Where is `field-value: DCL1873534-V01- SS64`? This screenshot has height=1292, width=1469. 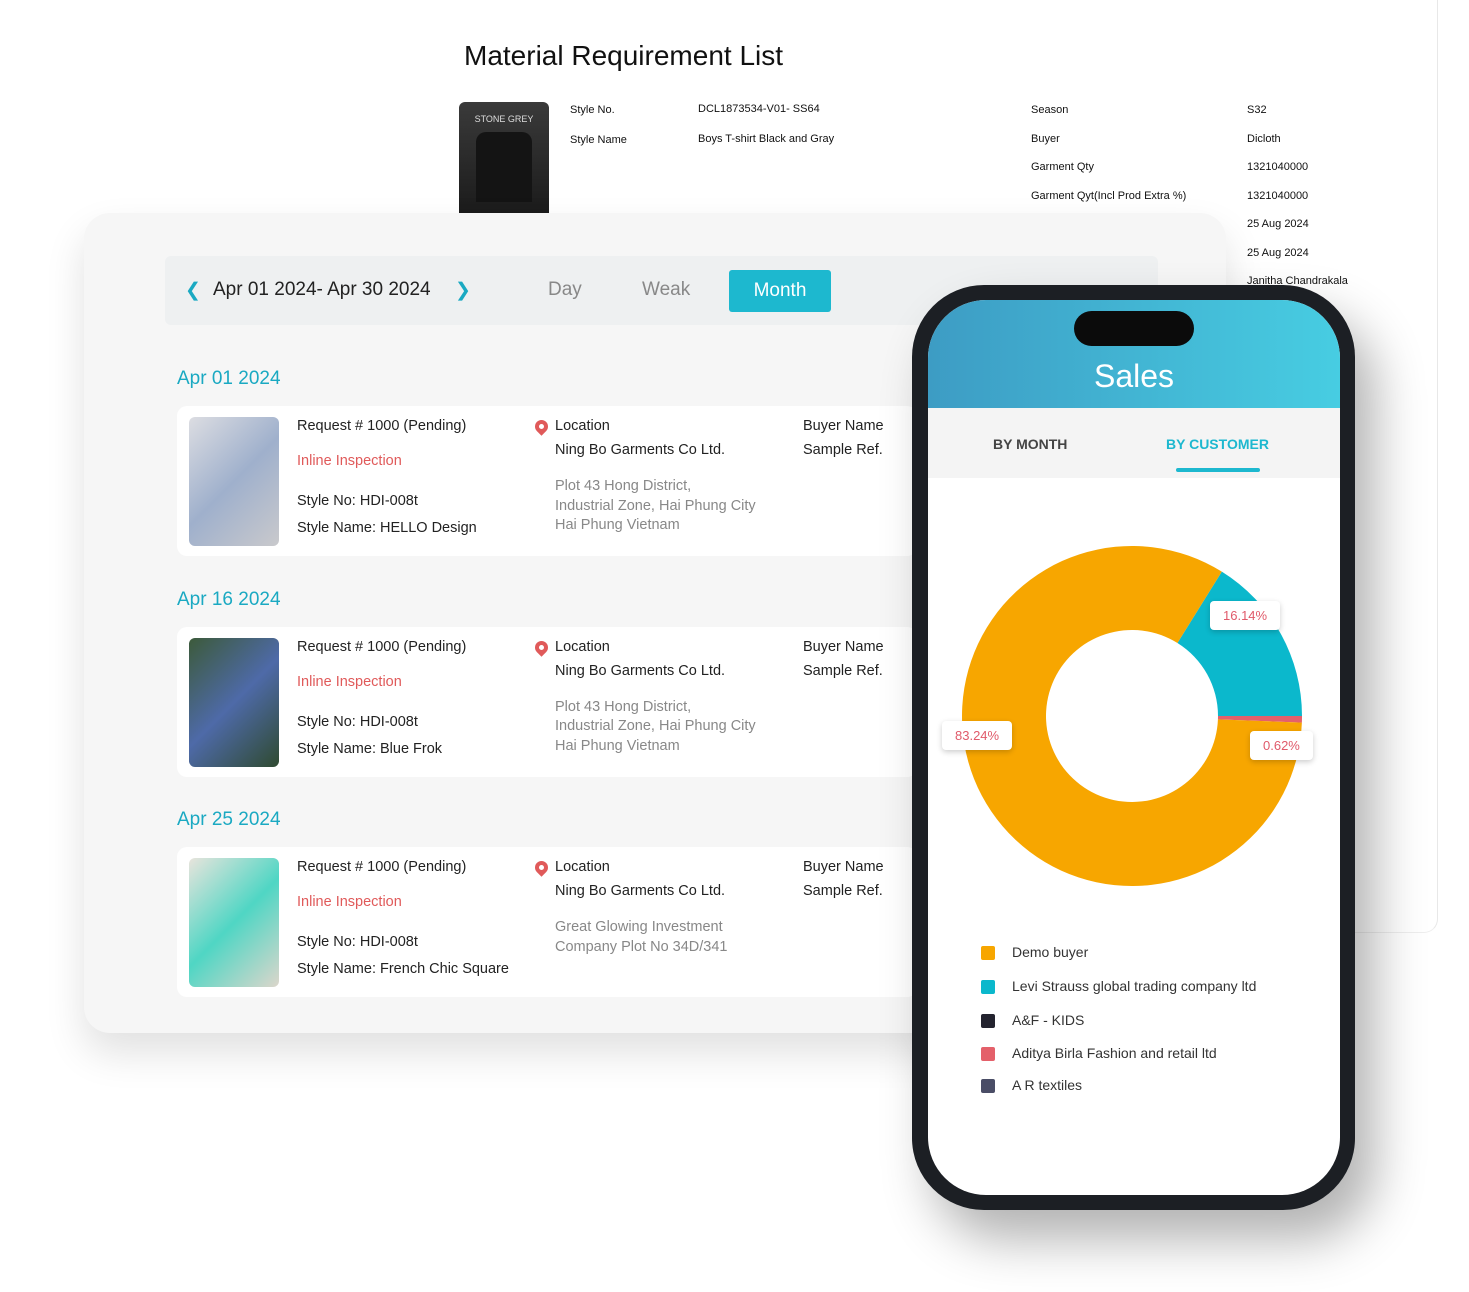
field-value: DCL1873534-V01- SS64 is located at coordinates (759, 109).